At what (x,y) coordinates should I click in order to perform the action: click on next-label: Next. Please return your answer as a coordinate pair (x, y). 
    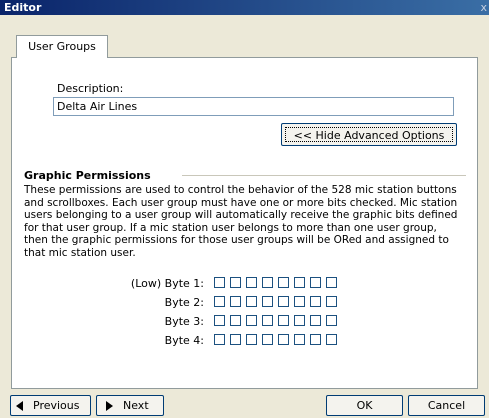
    Looking at the image, I should click on (136, 405).